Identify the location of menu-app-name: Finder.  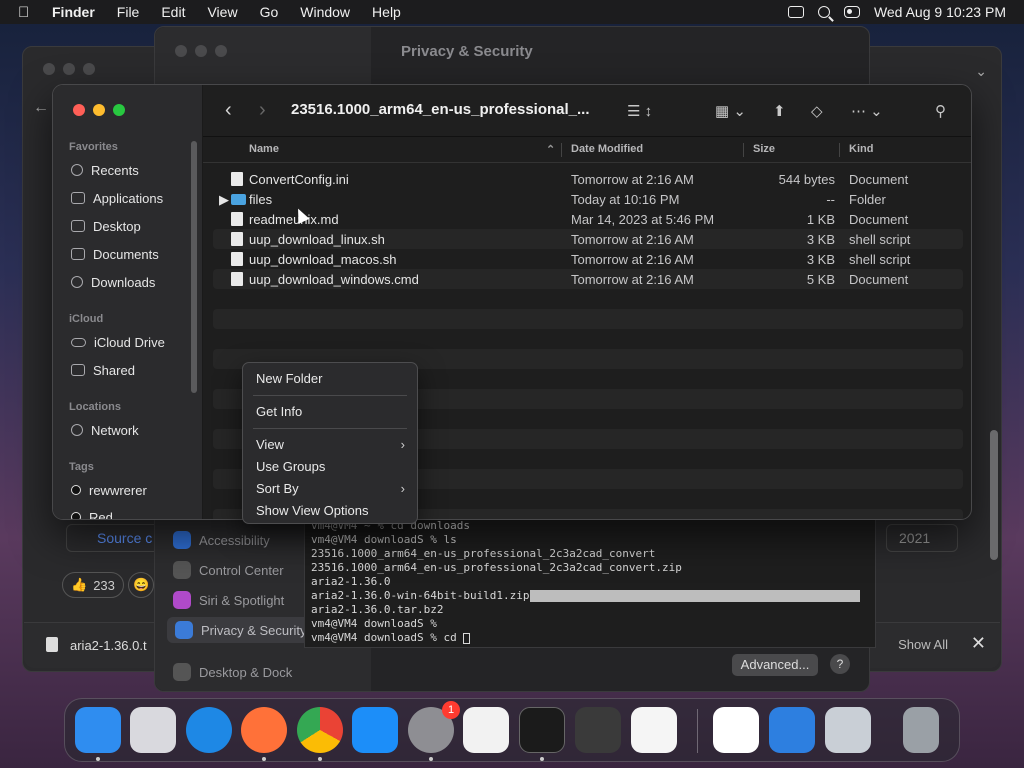
(73, 12).